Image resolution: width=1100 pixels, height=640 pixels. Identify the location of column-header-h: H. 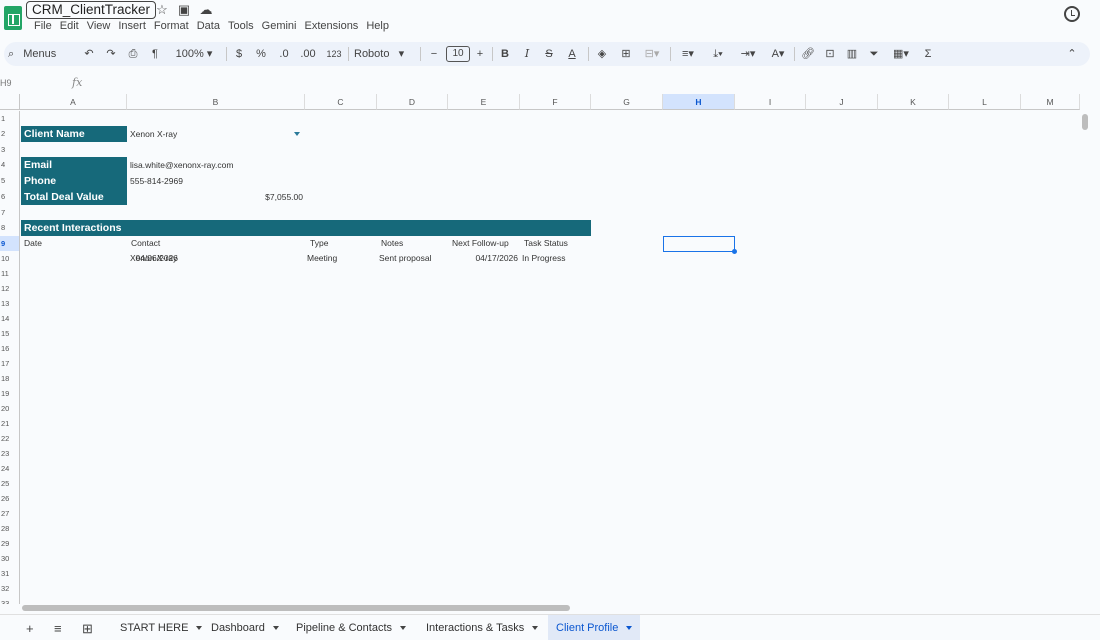
(699, 102).